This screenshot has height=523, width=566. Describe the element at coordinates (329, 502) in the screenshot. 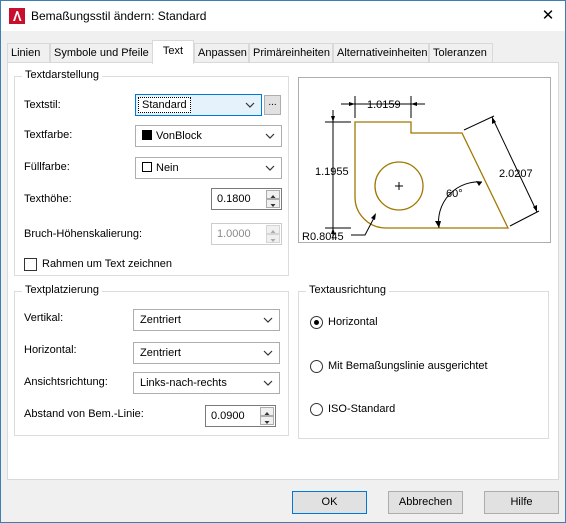

I see `ok-button: OK` at that location.